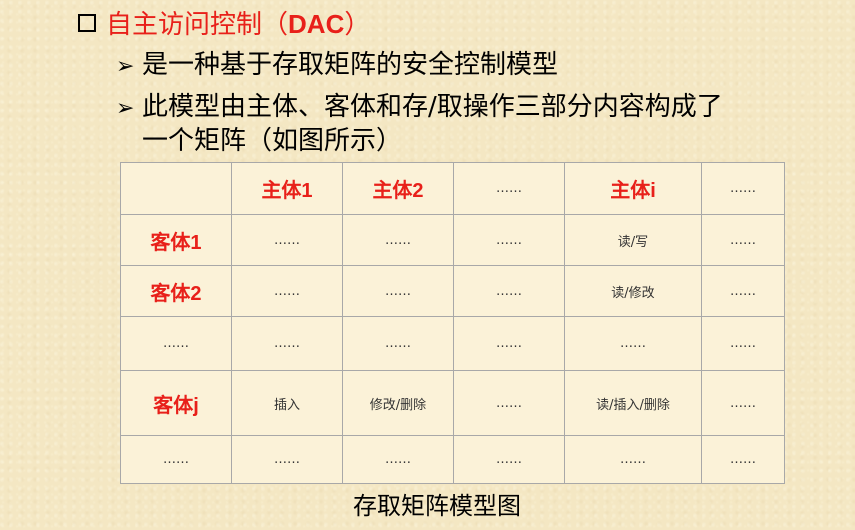  I want to click on table-cell: 读/插入/删除, so click(633, 403).